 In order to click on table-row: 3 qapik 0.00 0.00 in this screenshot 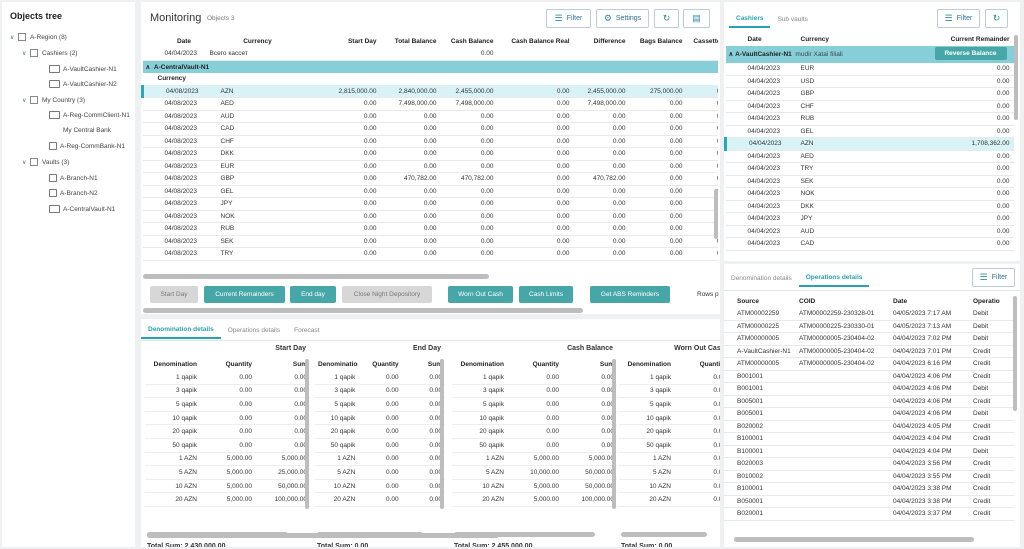, I will do `click(534, 391)`.